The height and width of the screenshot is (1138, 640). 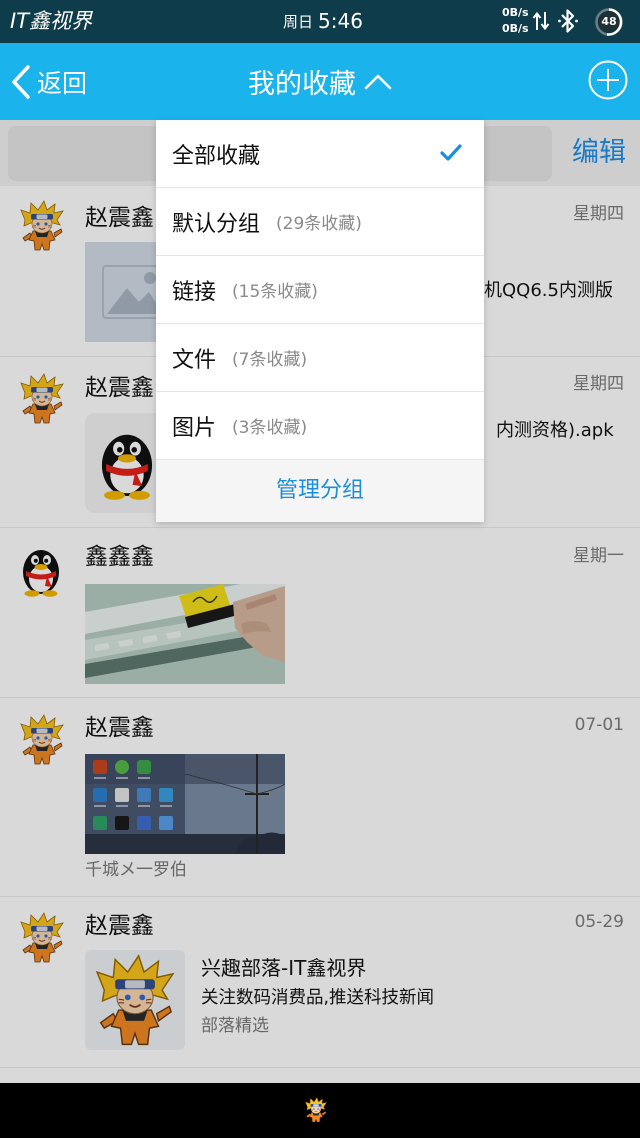 What do you see at coordinates (340, 21) in the screenshot?
I see `status-time: 5:46` at bounding box center [340, 21].